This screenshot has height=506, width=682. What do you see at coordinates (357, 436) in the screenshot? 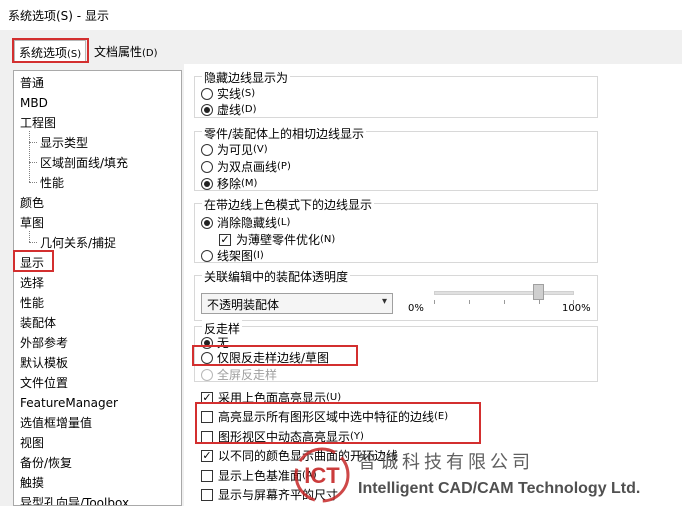
I see `option-key: (Y)` at bounding box center [357, 436].